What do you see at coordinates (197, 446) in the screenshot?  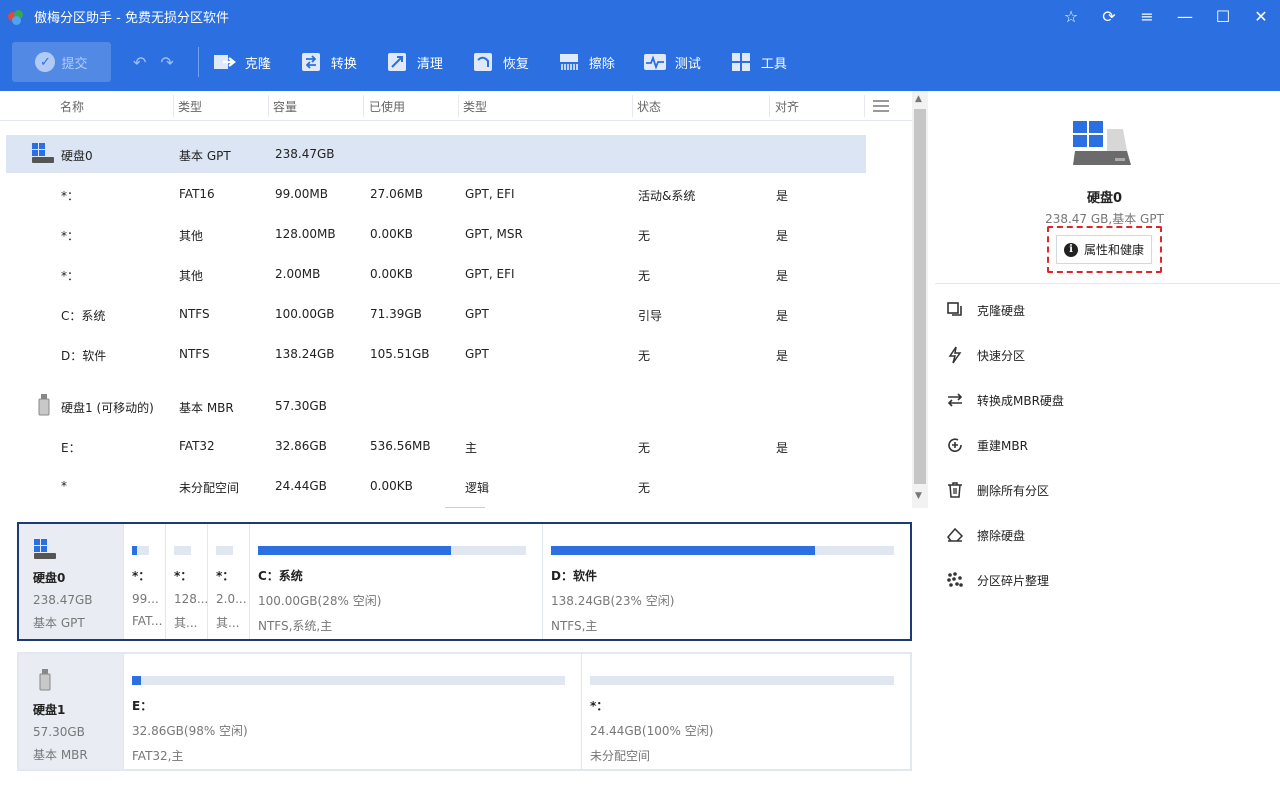 I see `row-type: FAT32` at bounding box center [197, 446].